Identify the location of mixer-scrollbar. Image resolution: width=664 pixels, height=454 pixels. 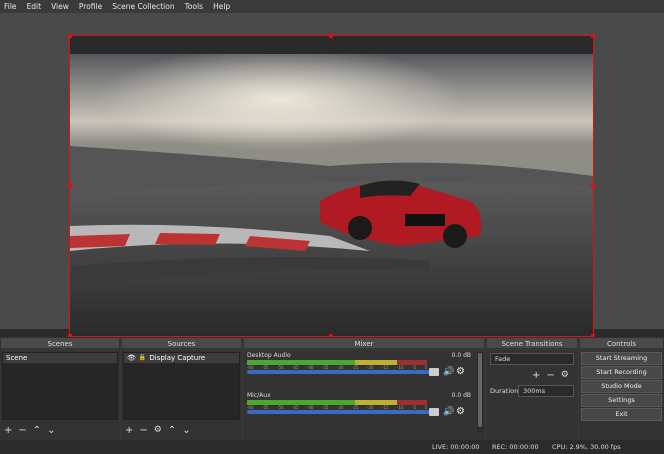
(480, 392).